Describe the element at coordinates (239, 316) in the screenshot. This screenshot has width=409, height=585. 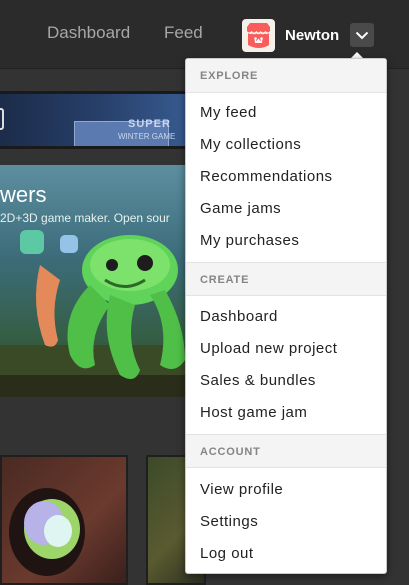
I see `menu-item-dashboard: Dashboard` at that location.